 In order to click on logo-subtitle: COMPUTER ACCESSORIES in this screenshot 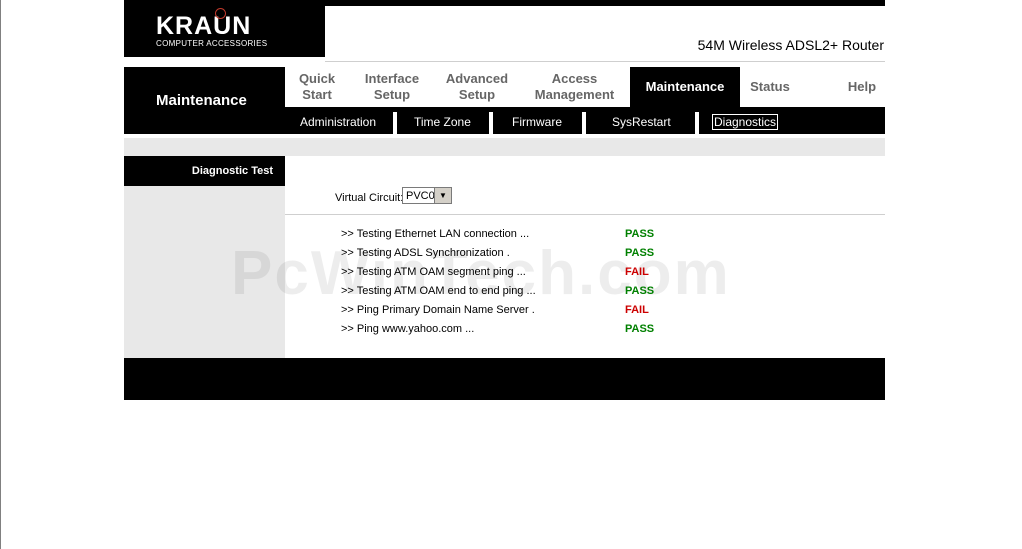, I will do `click(212, 43)`.